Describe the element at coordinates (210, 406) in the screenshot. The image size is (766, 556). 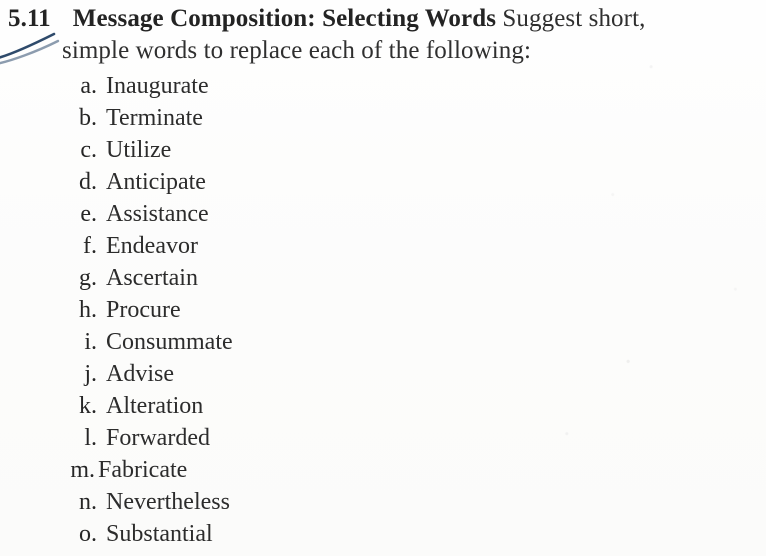
I see `list-item: k. Alteration` at that location.